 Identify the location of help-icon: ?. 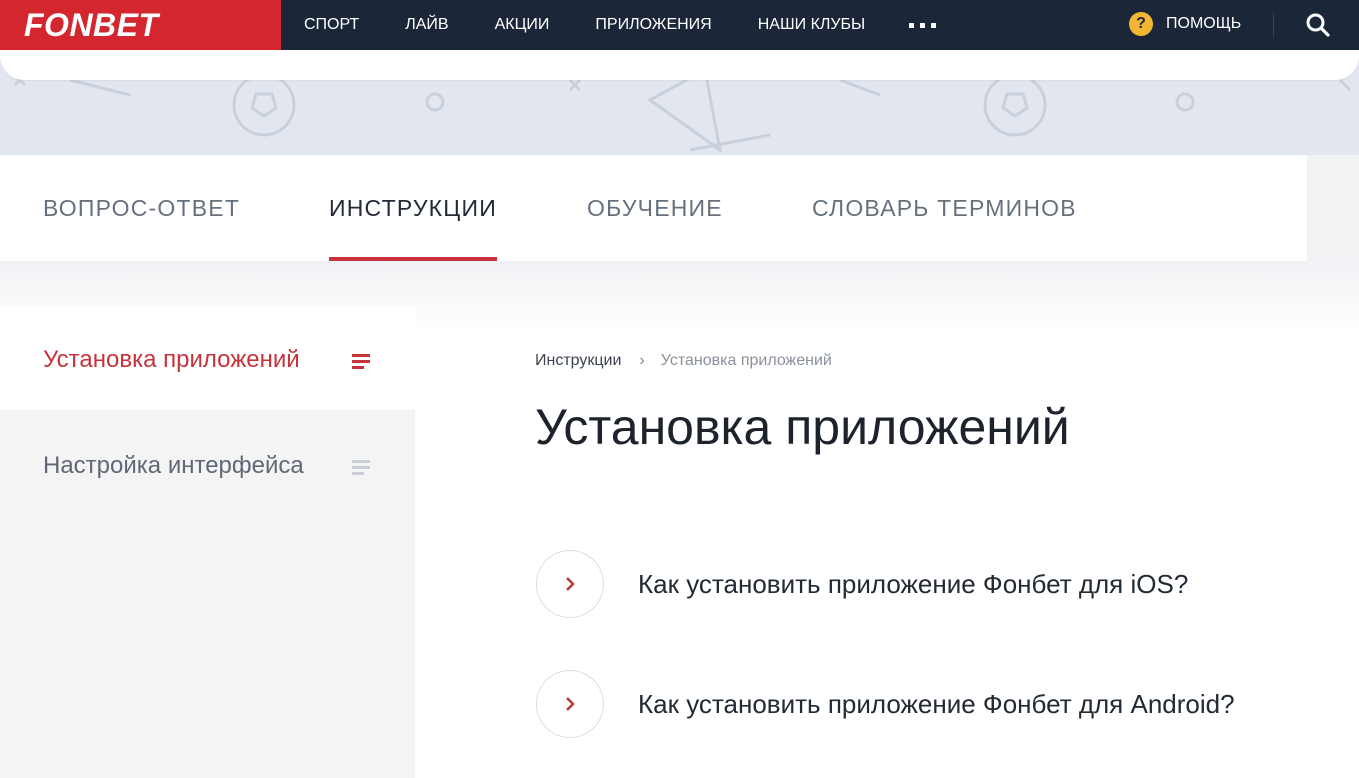
(1141, 24).